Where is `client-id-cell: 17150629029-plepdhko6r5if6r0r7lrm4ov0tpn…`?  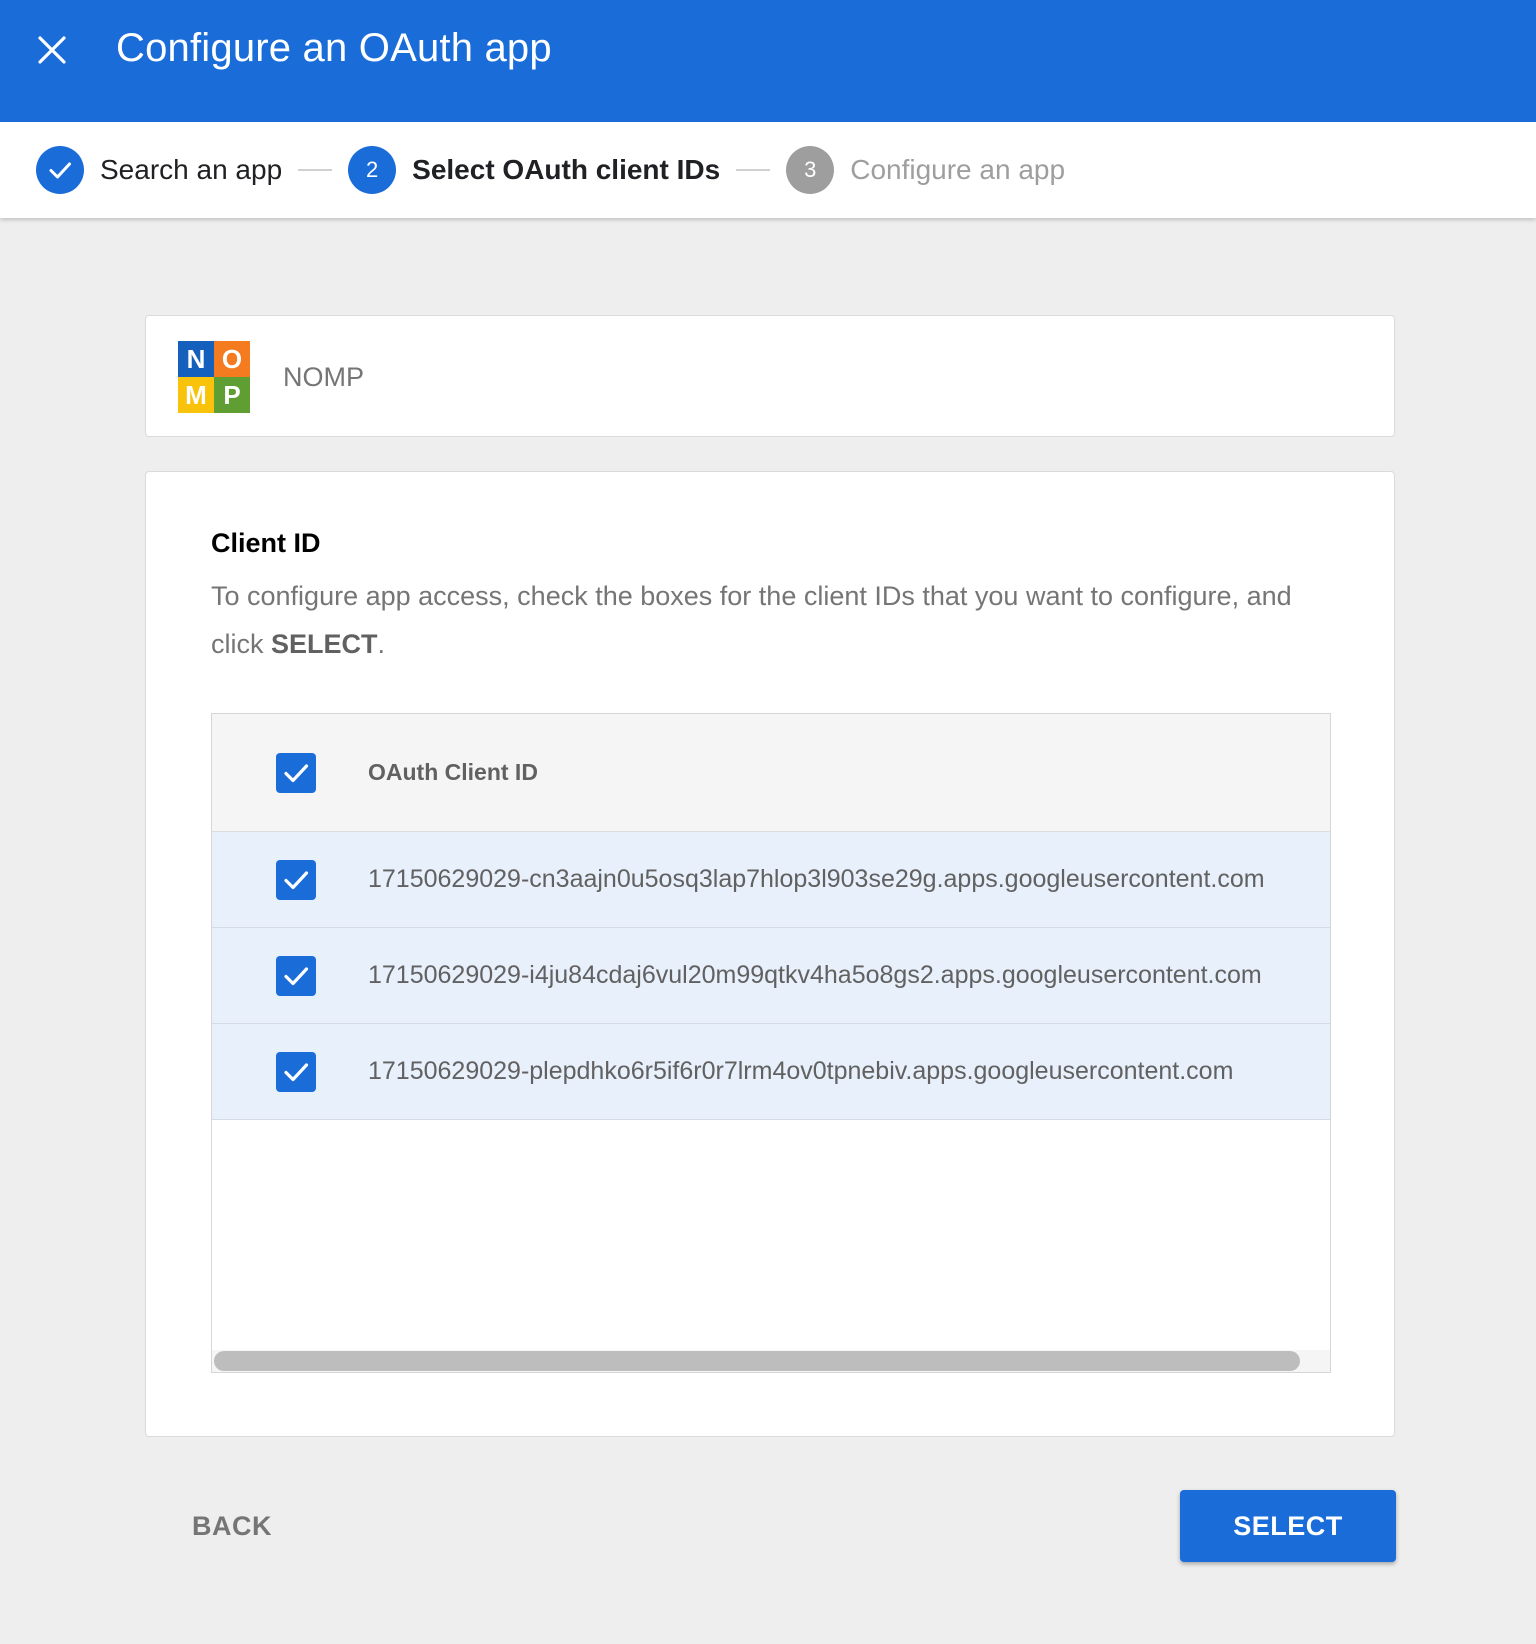
client-id-cell: 17150629029-plepdhko6r5if6r0r7lrm4ov0tpn… is located at coordinates (801, 1071).